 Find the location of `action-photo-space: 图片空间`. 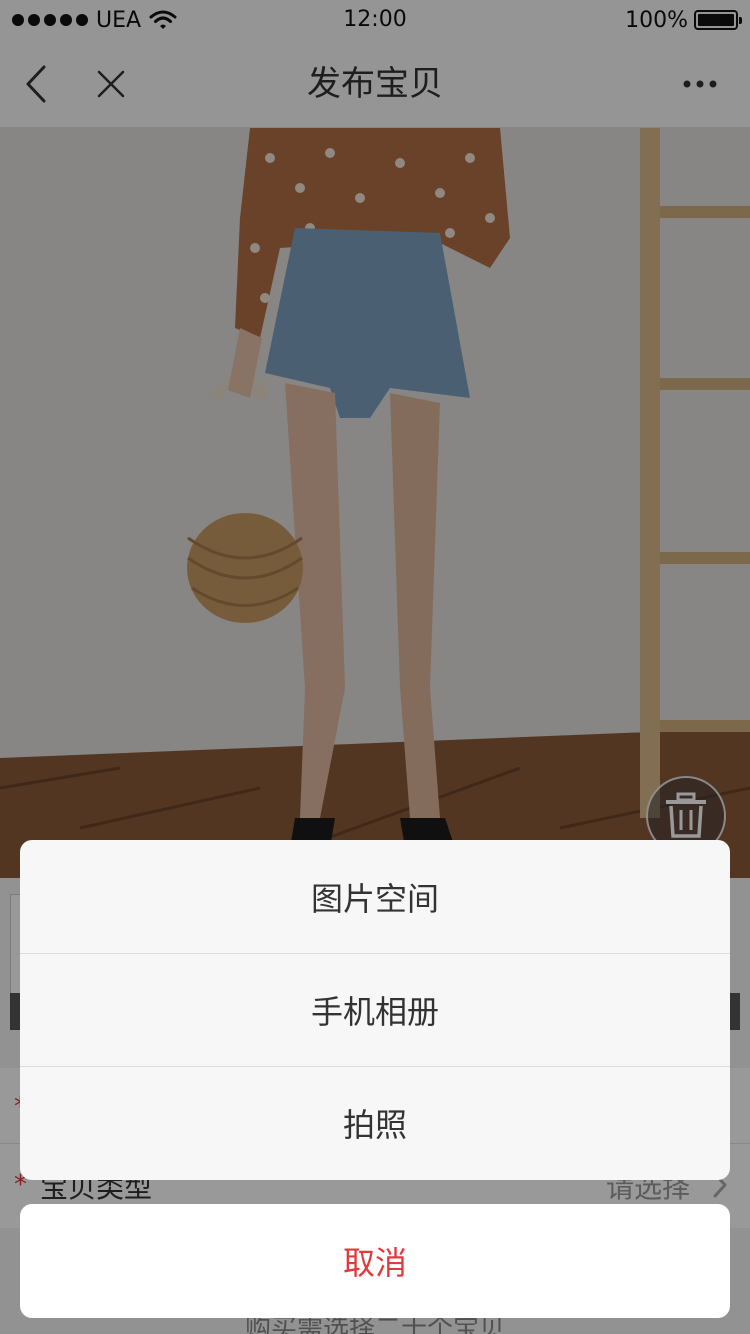

action-photo-space: 图片空间 is located at coordinates (375, 896).